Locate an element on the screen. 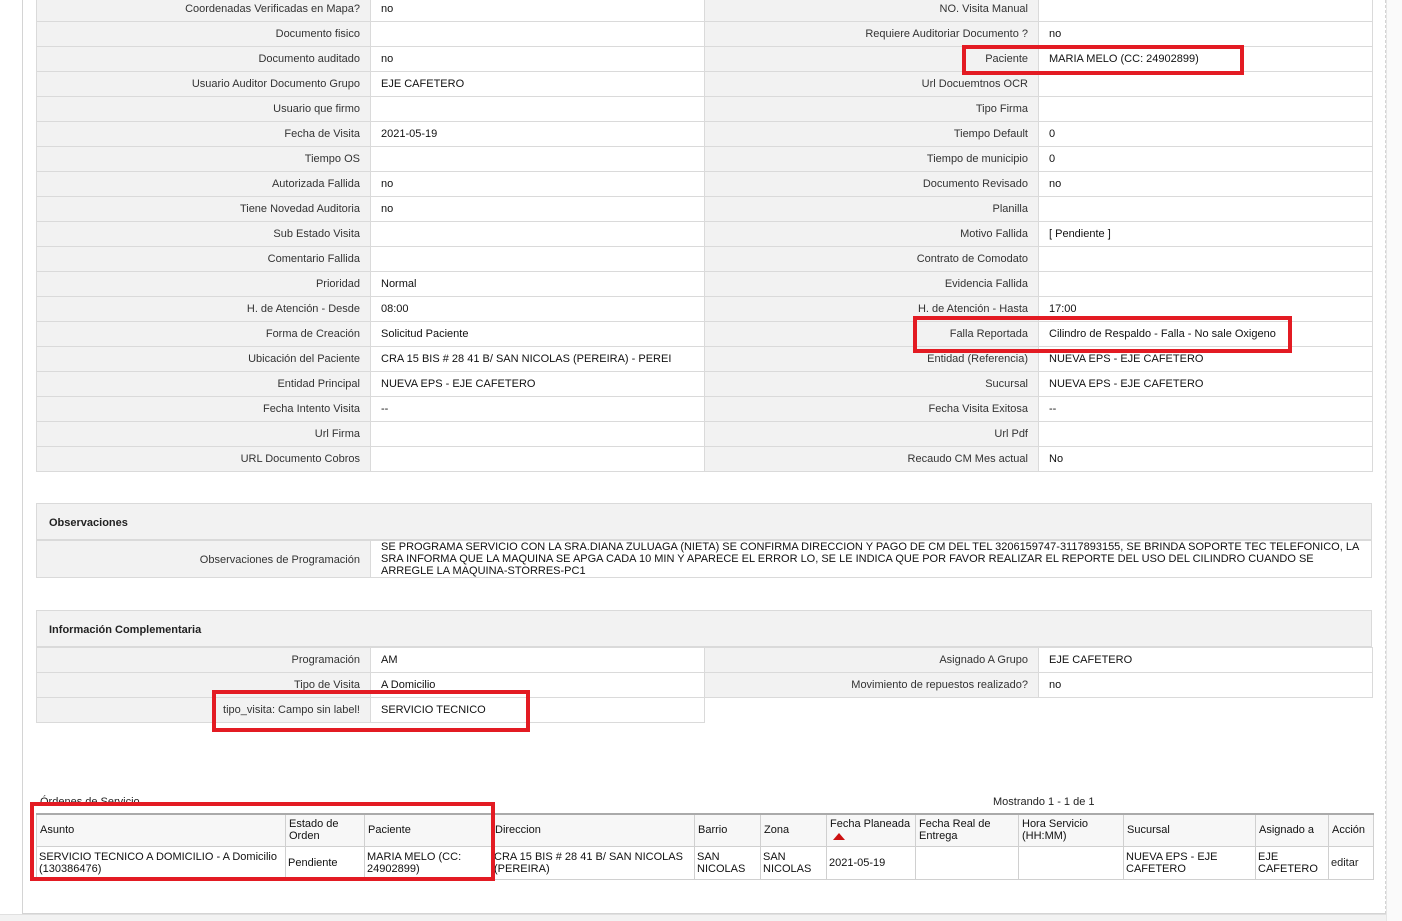 The image size is (1402, 921). column-header-fecha-planeada: Fecha Planeada is located at coordinates (871, 830).